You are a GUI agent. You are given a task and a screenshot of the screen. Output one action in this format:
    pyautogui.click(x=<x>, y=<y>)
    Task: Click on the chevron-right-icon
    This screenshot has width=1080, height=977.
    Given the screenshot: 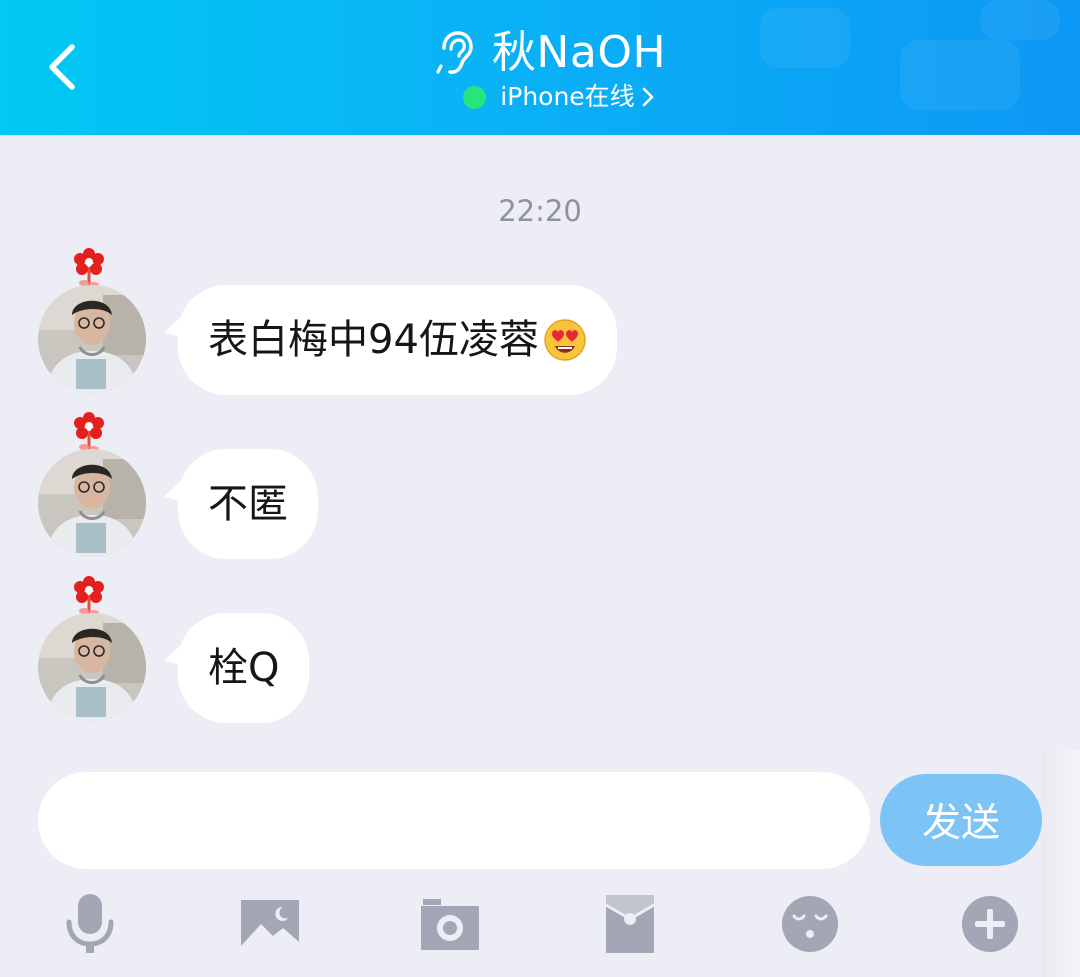 What is the action you would take?
    pyautogui.click(x=647, y=97)
    